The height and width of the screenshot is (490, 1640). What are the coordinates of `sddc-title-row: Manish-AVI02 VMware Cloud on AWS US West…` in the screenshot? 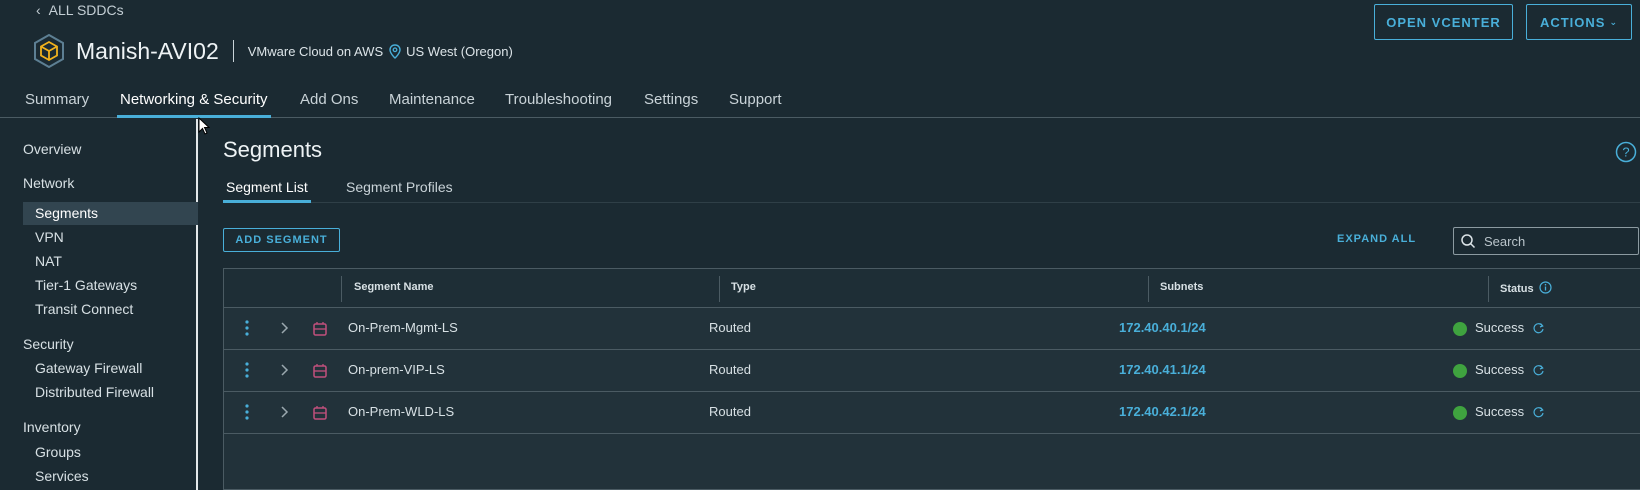 It's located at (272, 51).